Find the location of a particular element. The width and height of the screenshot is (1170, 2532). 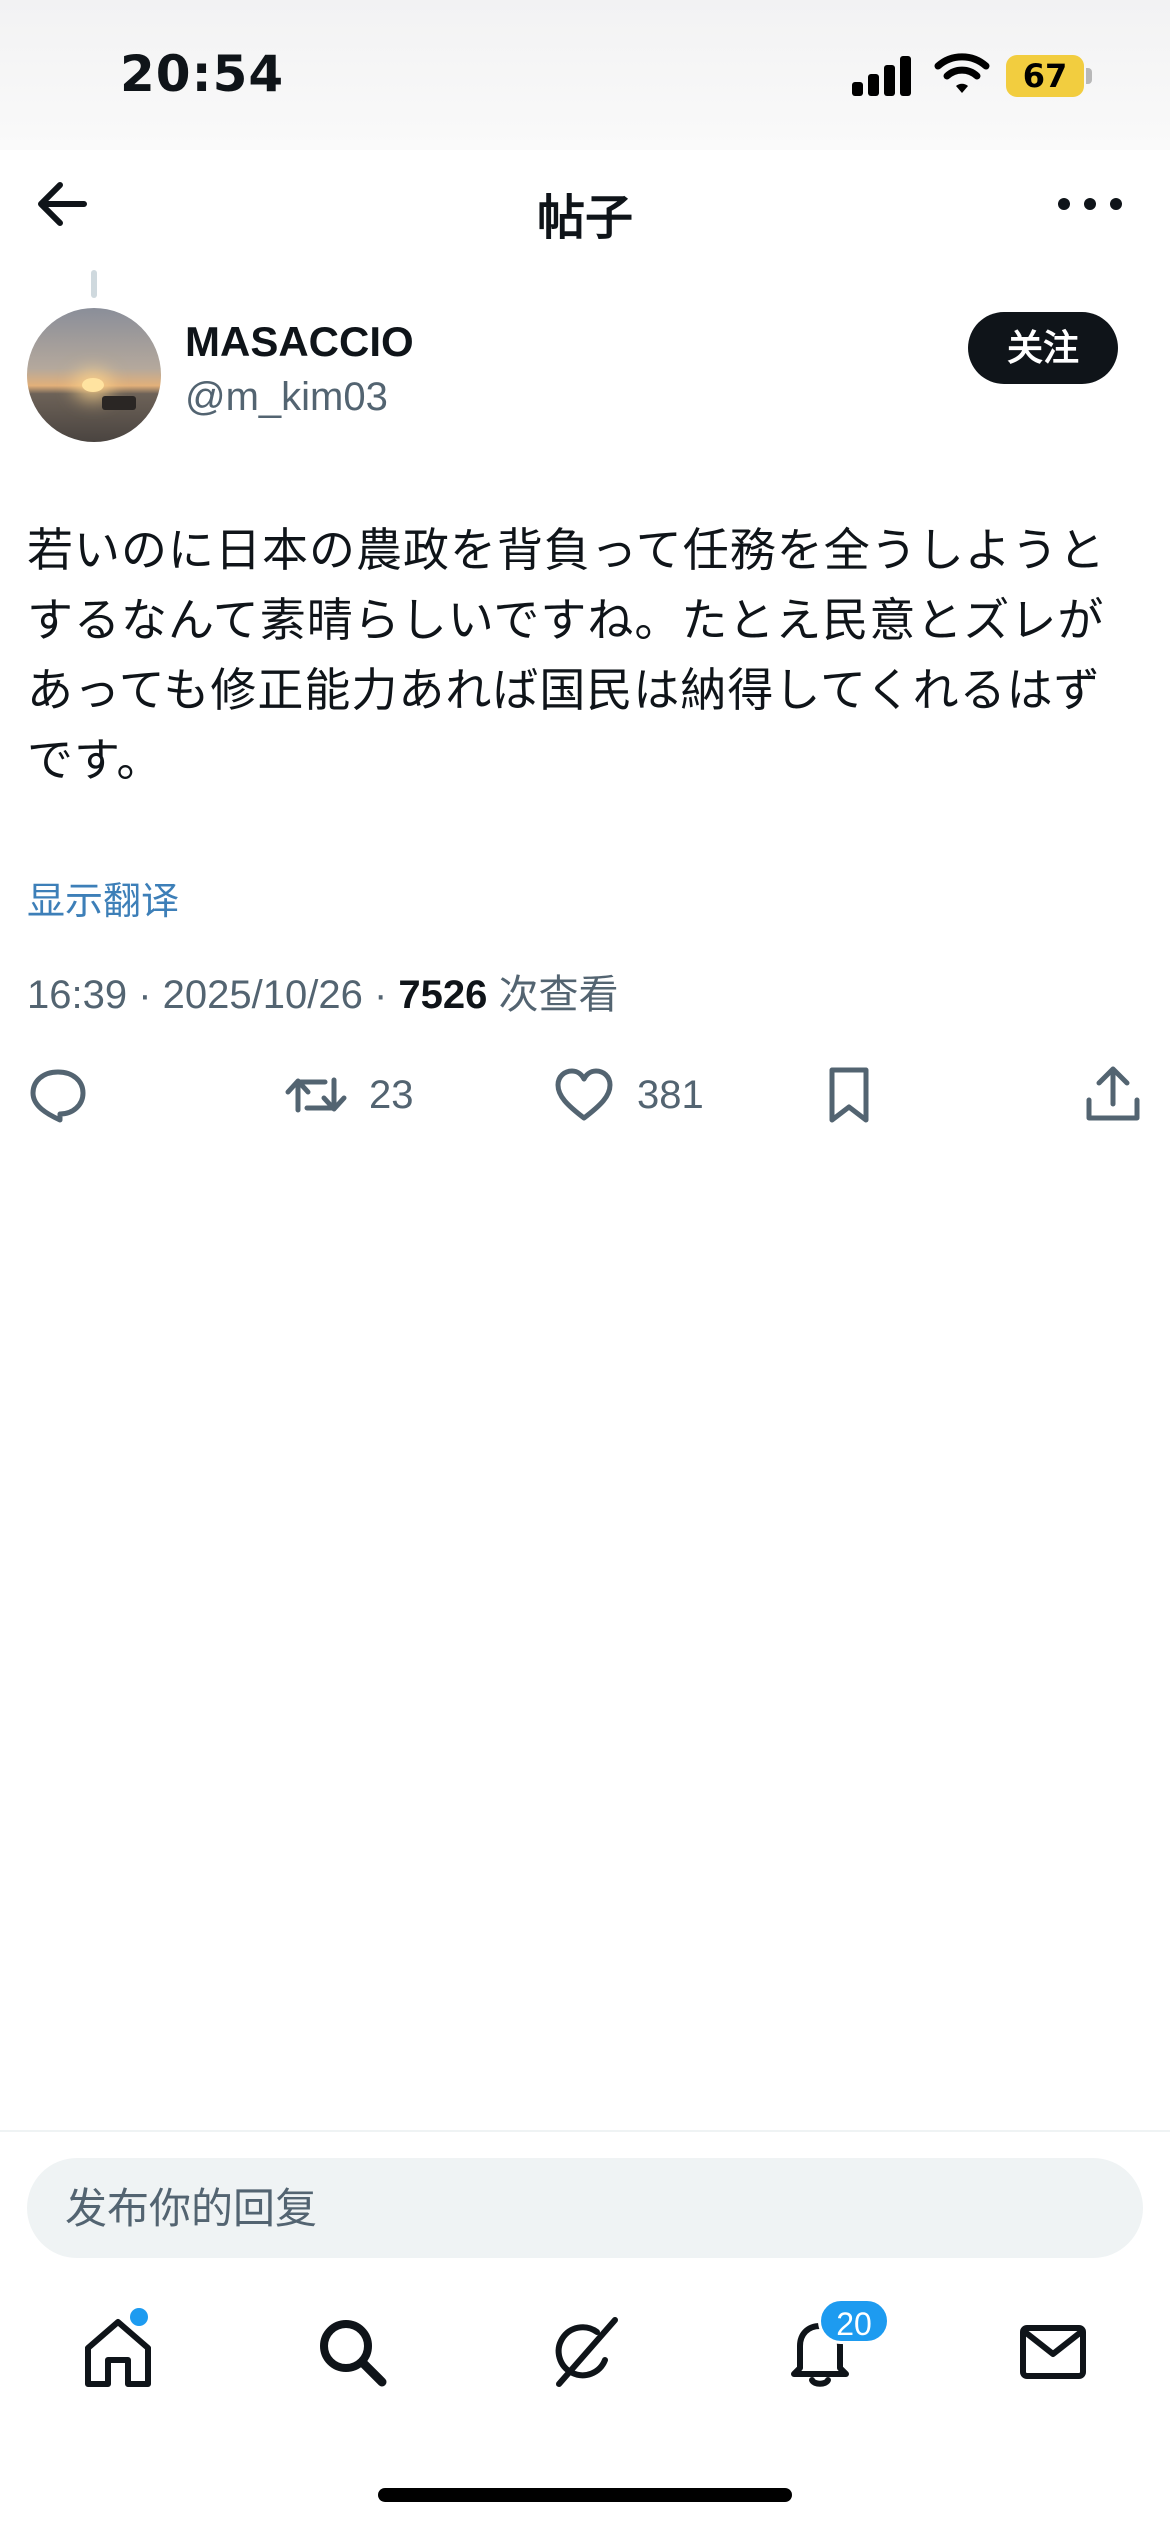

translate-link: 显示翻译 is located at coordinates (103, 897).